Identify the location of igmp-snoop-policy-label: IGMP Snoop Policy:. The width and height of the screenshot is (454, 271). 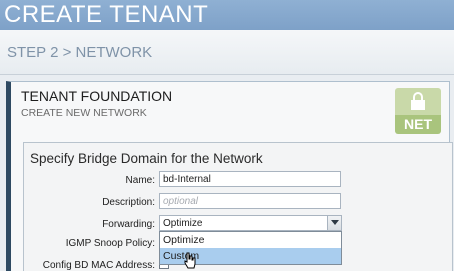
(110, 243).